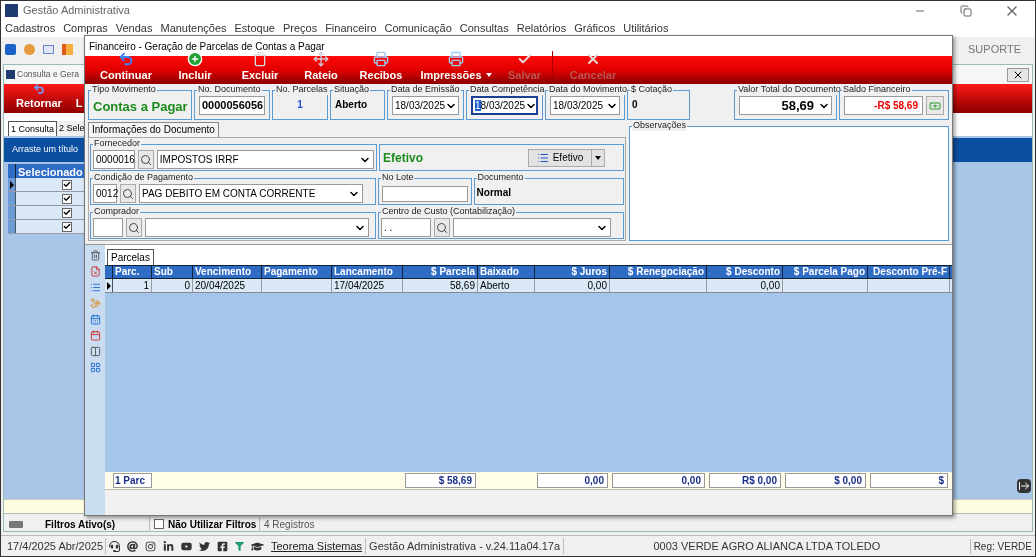  Describe the element at coordinates (114, 546) in the screenshot. I see `headset-icon` at that location.